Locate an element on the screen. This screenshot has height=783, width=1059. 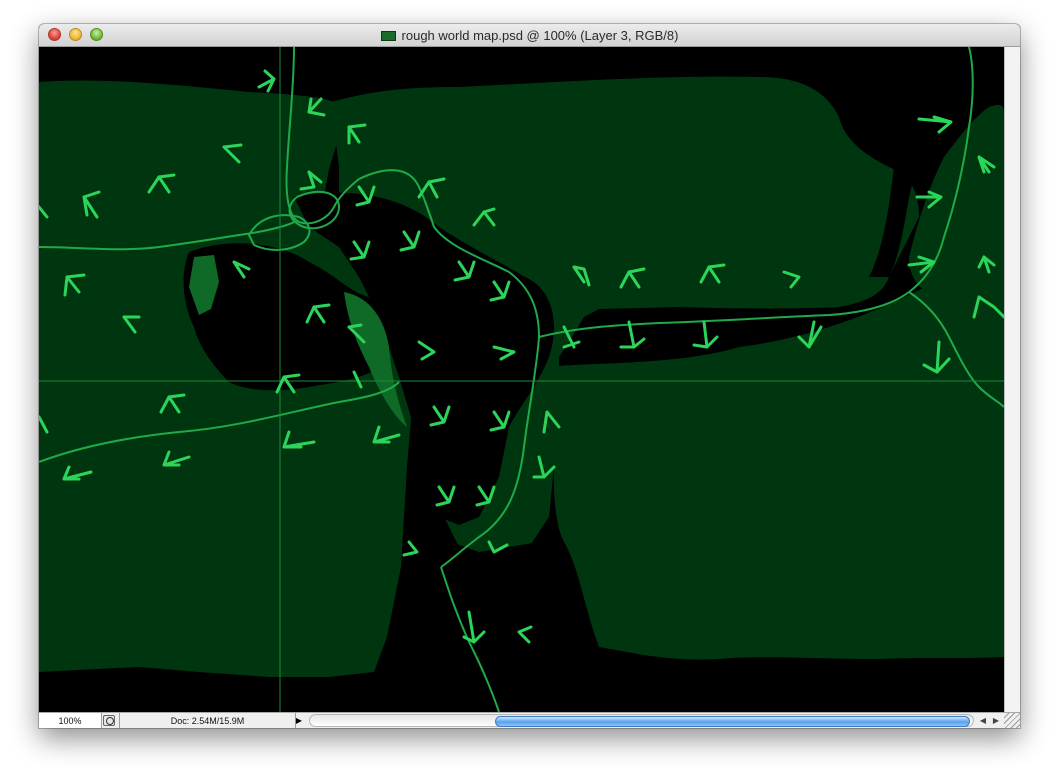
status-icon is located at coordinates (109, 720).